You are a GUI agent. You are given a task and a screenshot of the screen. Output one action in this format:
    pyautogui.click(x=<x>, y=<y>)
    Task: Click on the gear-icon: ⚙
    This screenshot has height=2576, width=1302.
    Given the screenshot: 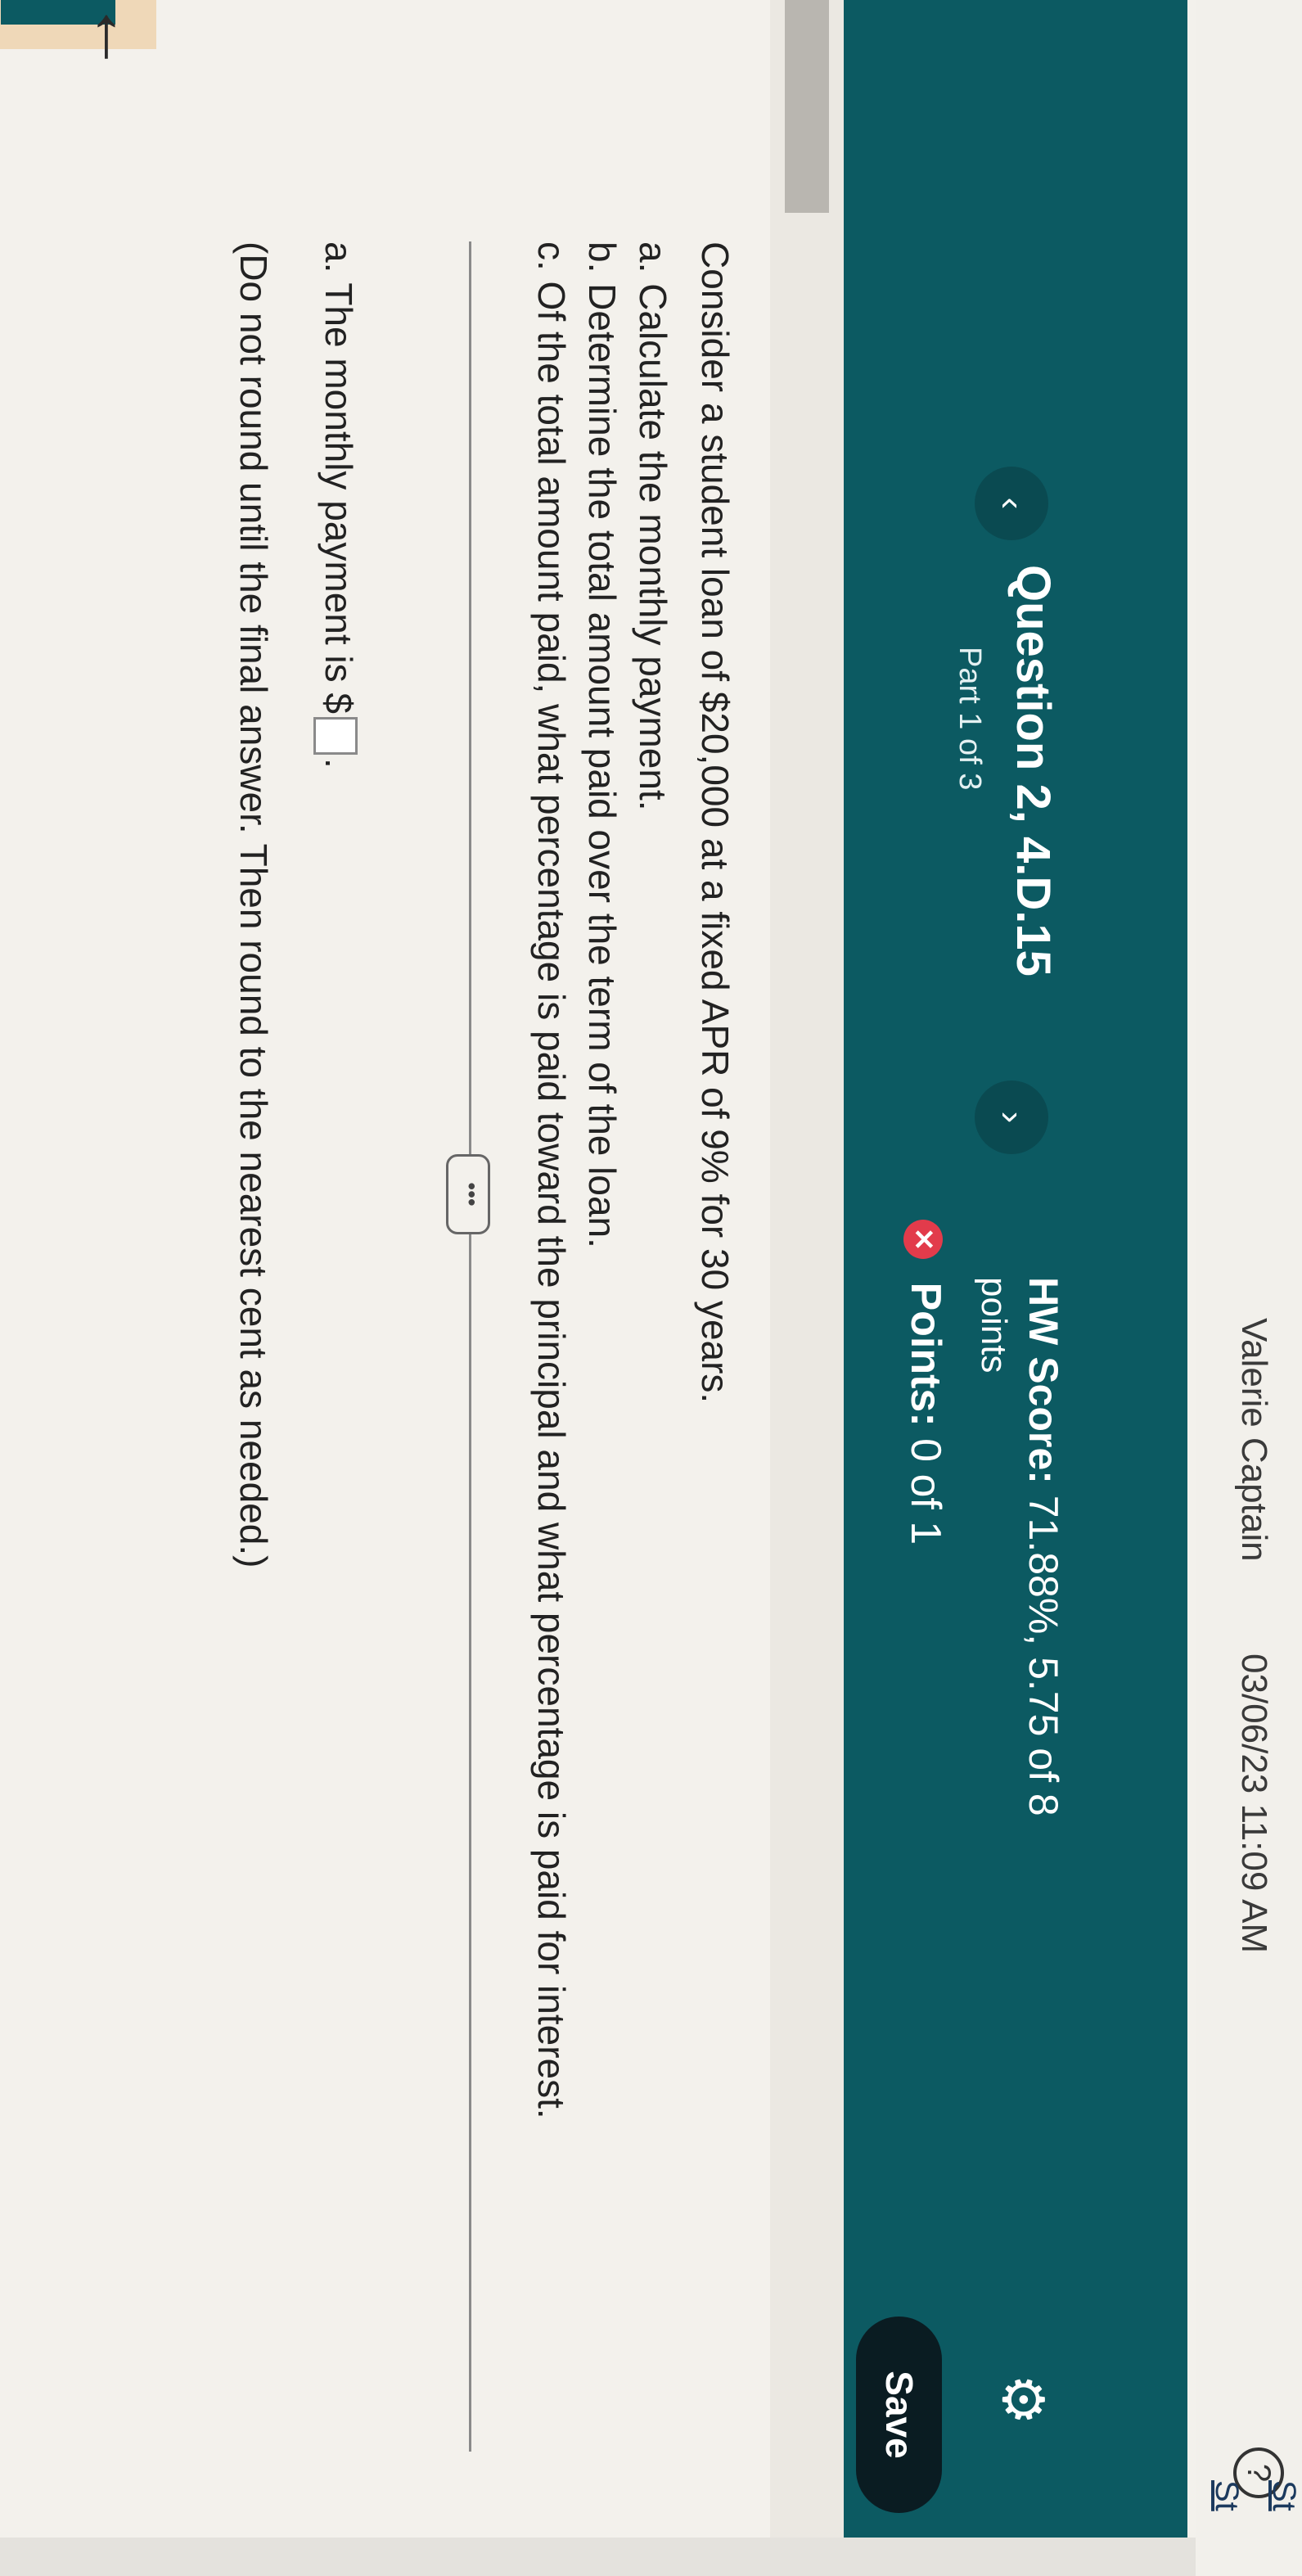 What is the action you would take?
    pyautogui.click(x=1022, y=2399)
    